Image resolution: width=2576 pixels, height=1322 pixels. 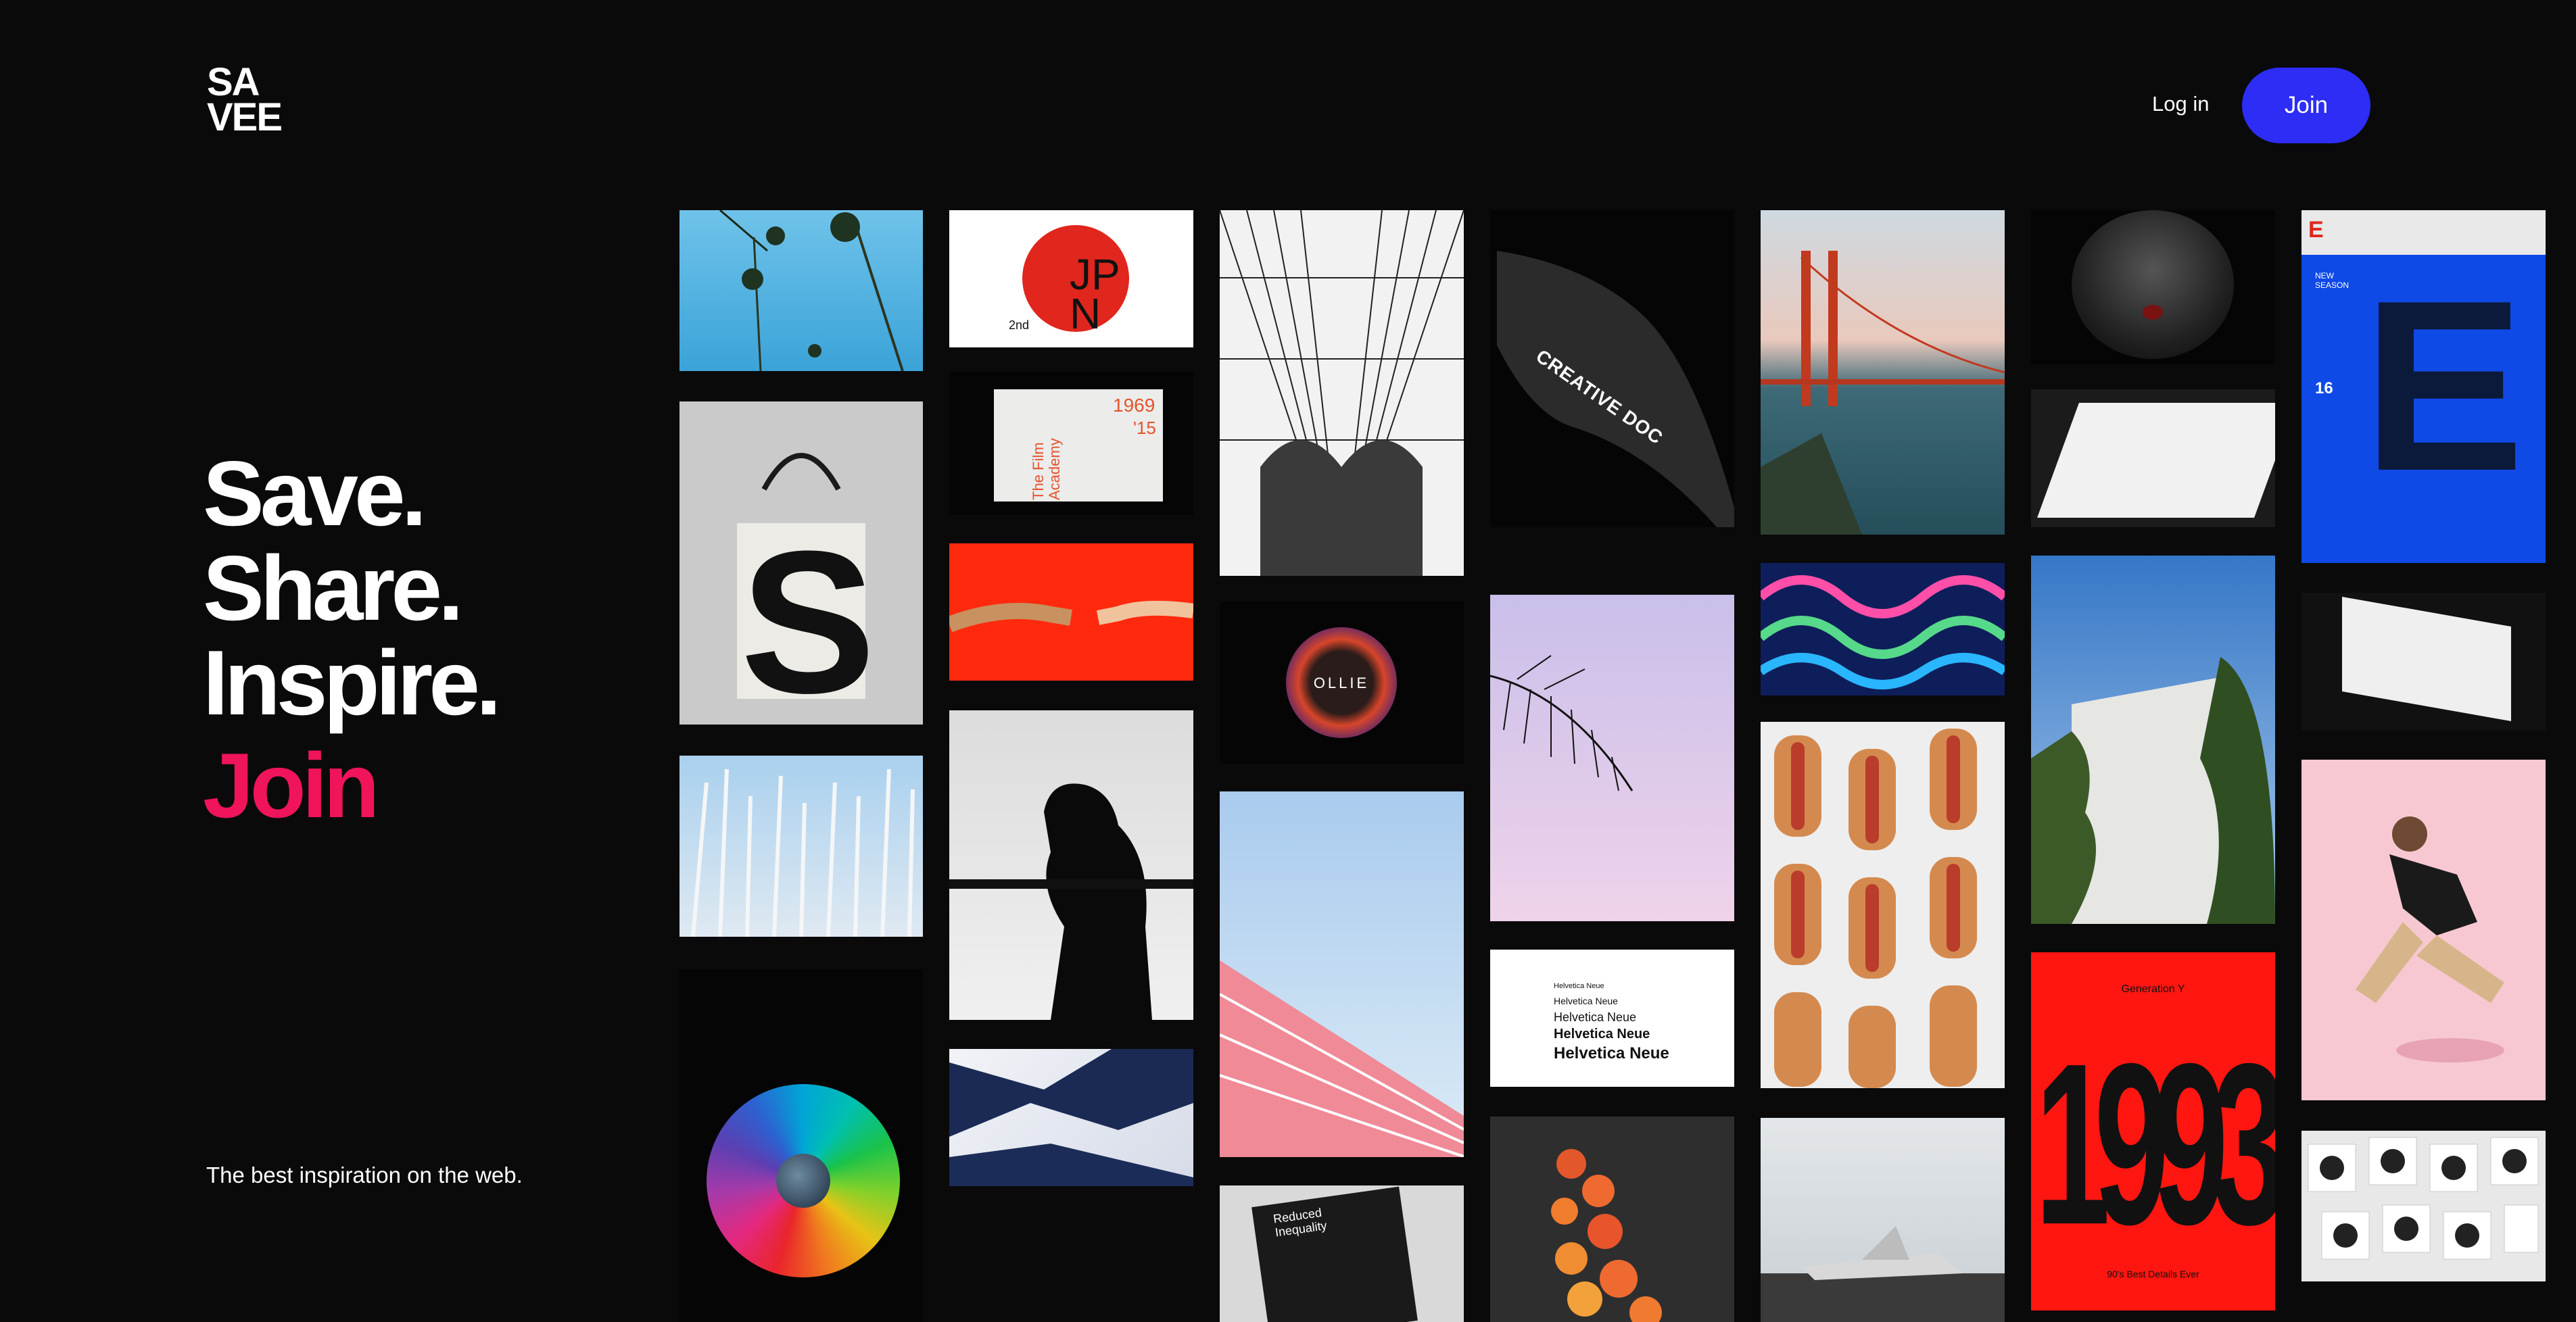 What do you see at coordinates (2324, 388) in the screenshot?
I see `e-mag-number: 16` at bounding box center [2324, 388].